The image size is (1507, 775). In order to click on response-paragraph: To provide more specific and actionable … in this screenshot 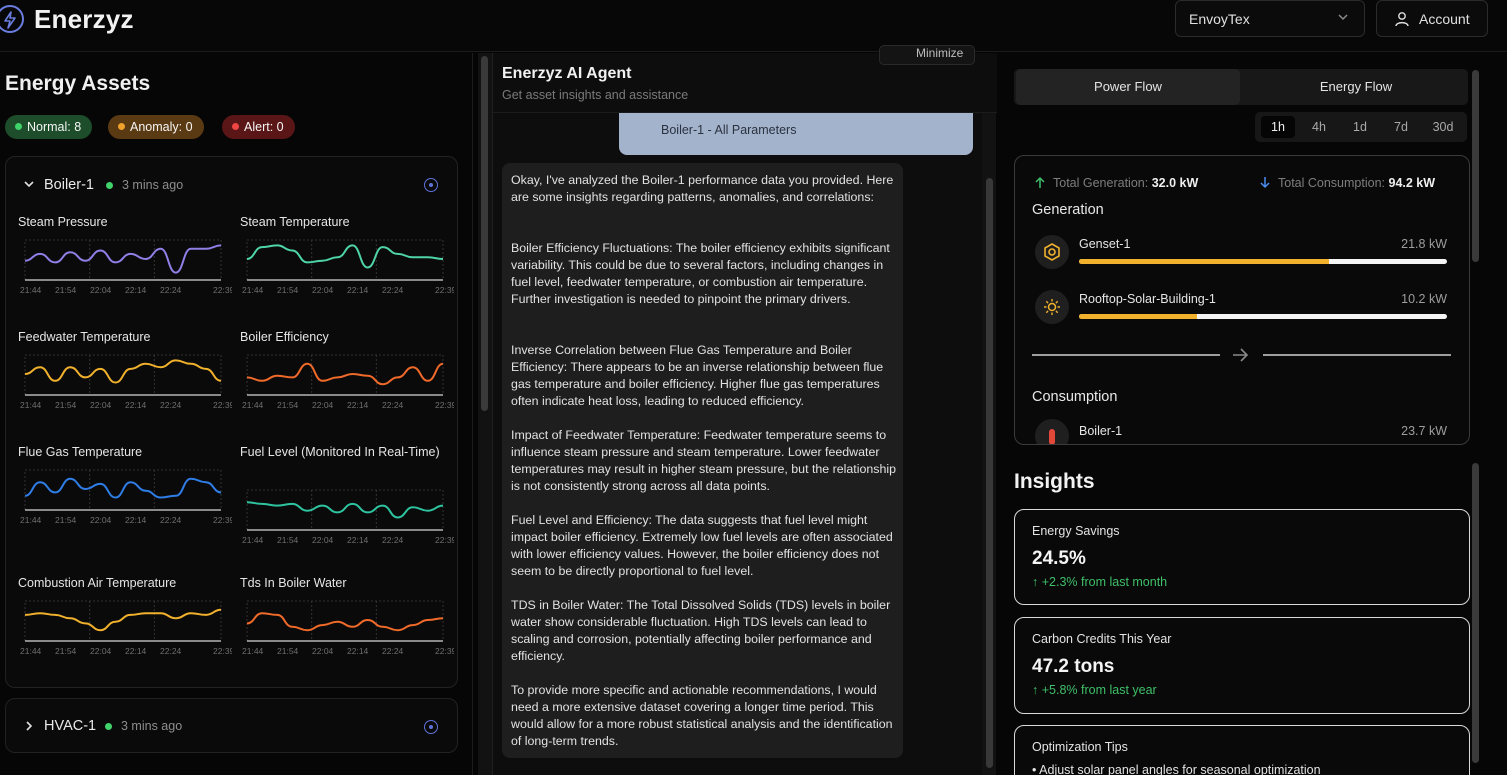, I will do `click(702, 715)`.